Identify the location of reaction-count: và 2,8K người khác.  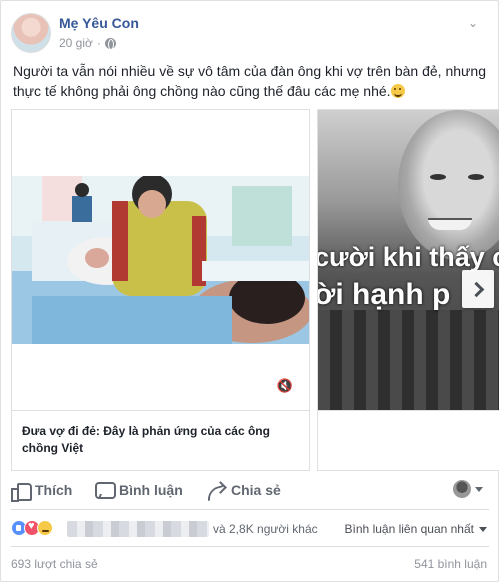
(265, 529).